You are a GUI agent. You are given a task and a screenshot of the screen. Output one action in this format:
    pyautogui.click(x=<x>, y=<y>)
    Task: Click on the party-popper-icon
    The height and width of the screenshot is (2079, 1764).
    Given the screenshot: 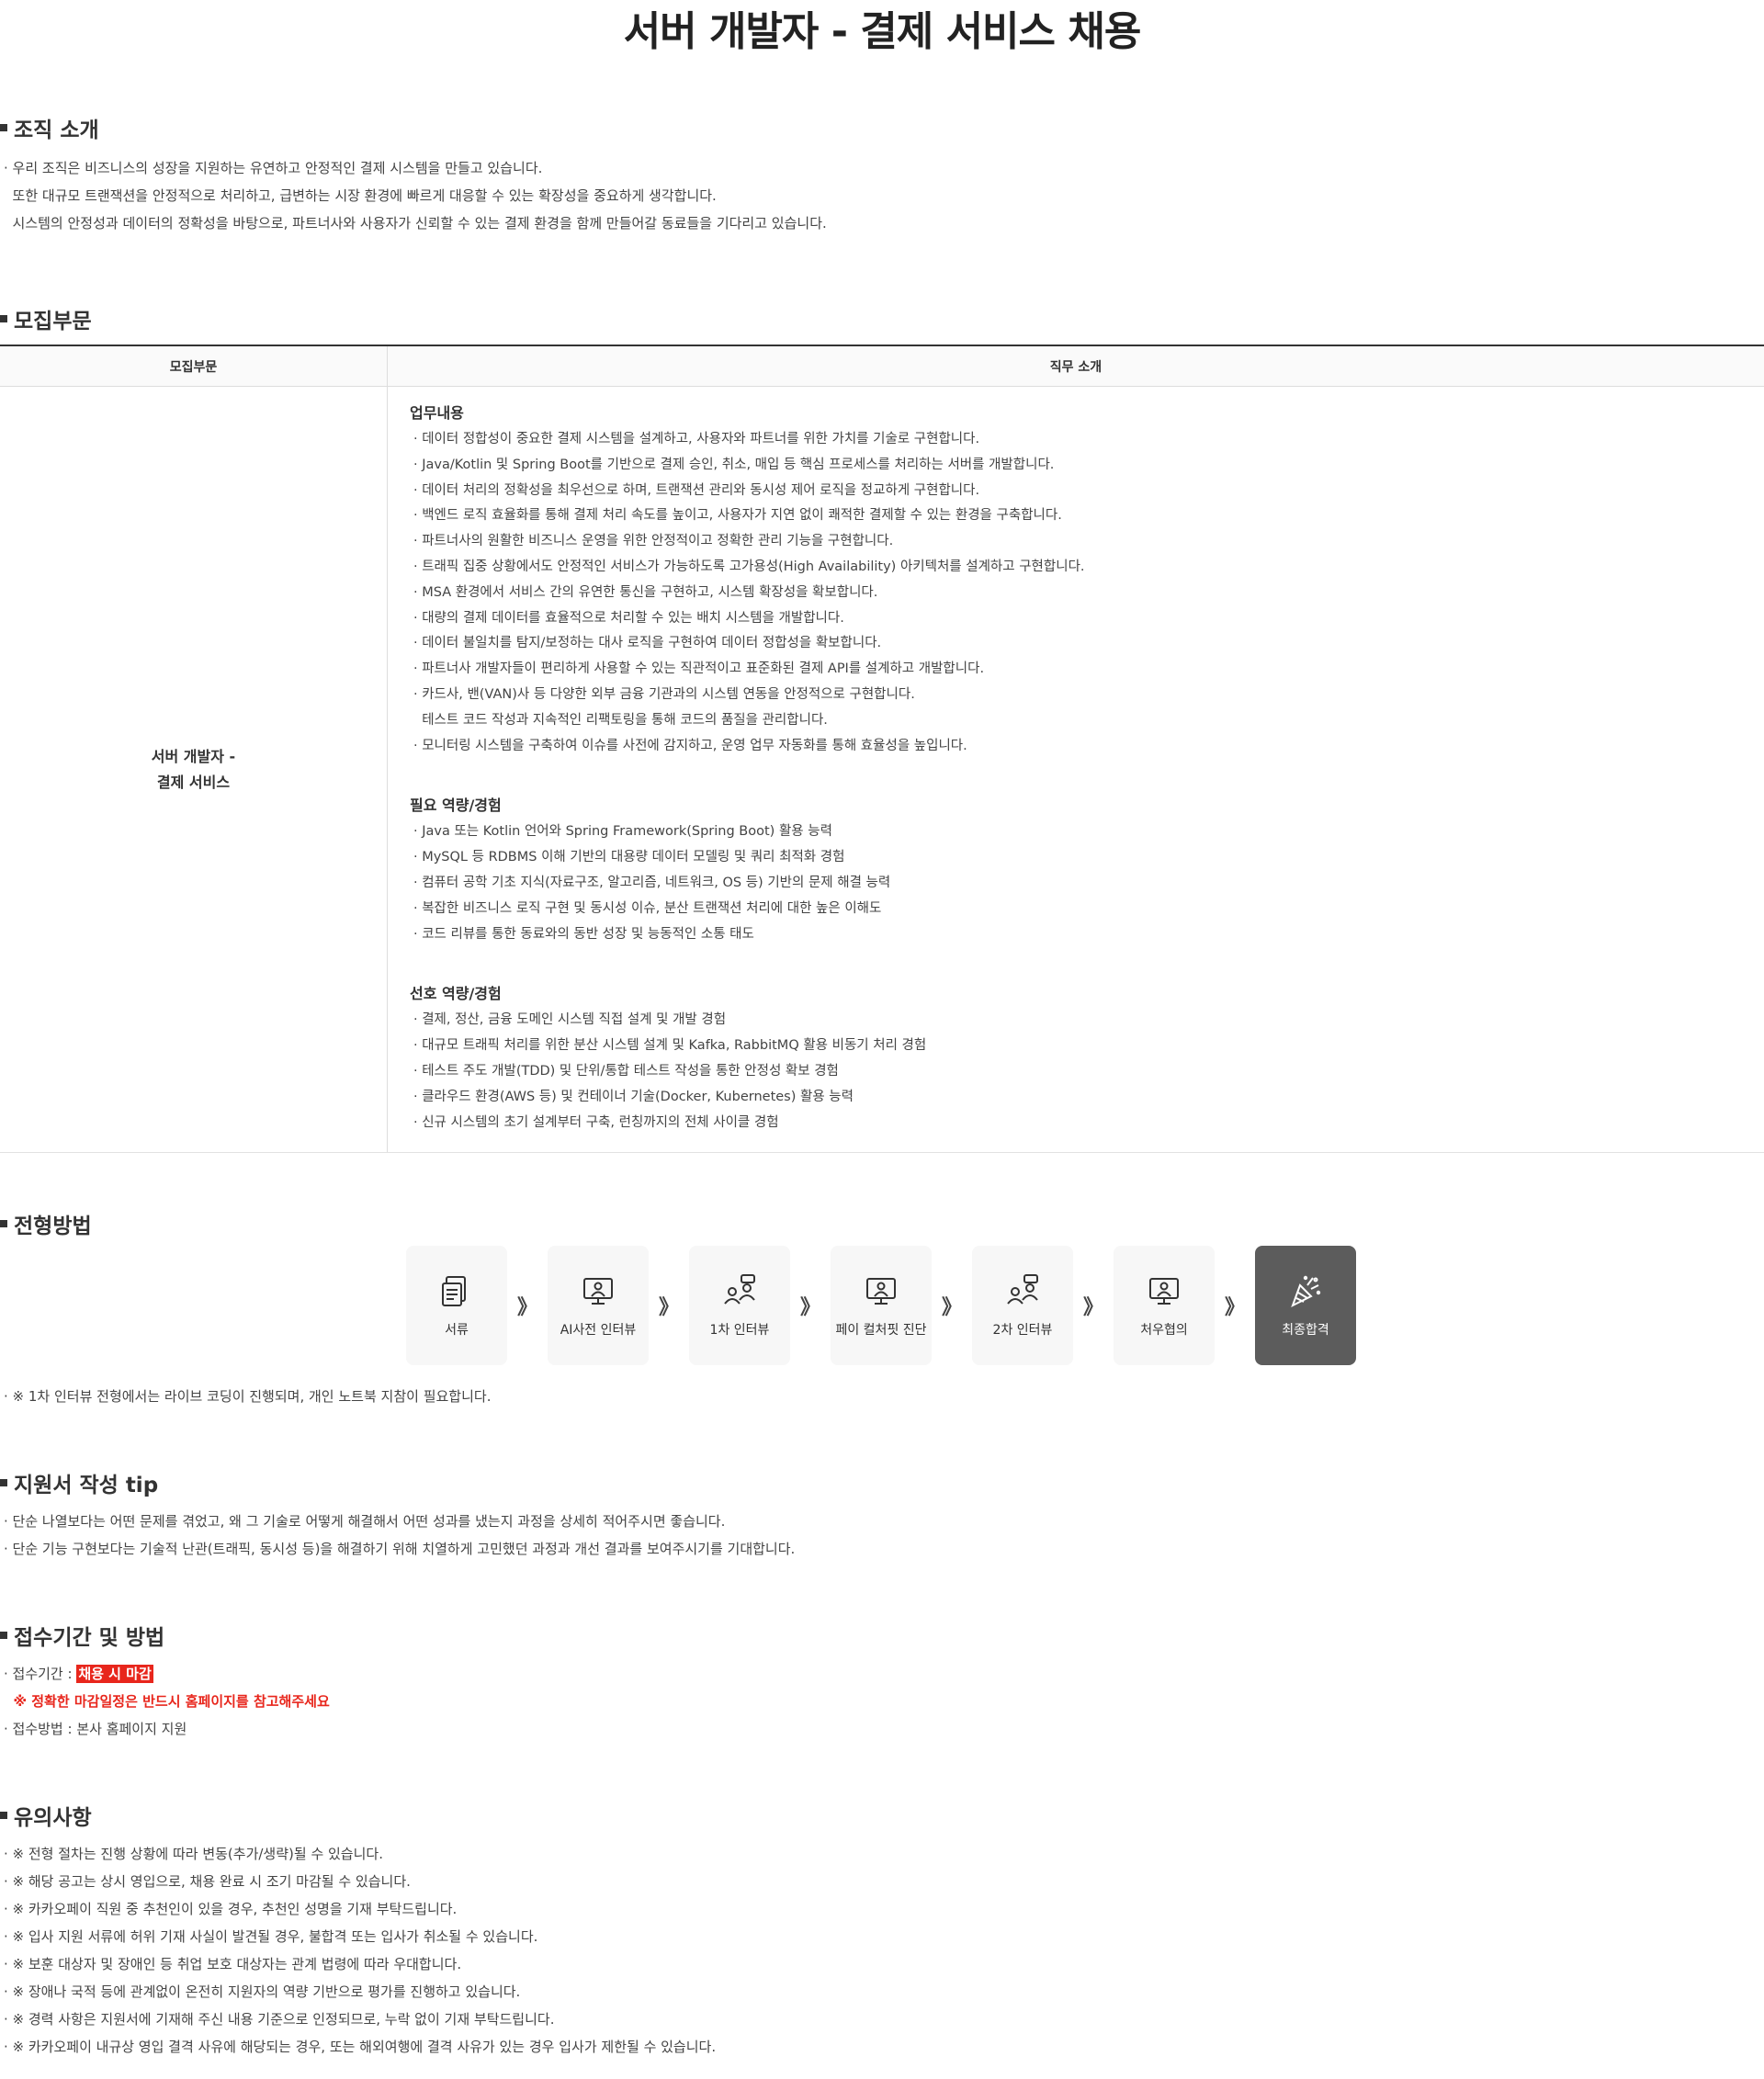 What is the action you would take?
    pyautogui.click(x=1306, y=1291)
    